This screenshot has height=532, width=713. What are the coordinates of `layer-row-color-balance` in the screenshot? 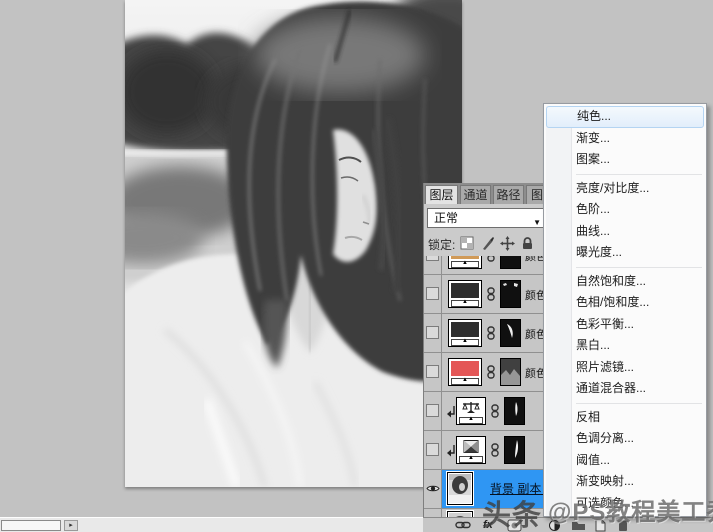 It's located at (484, 411).